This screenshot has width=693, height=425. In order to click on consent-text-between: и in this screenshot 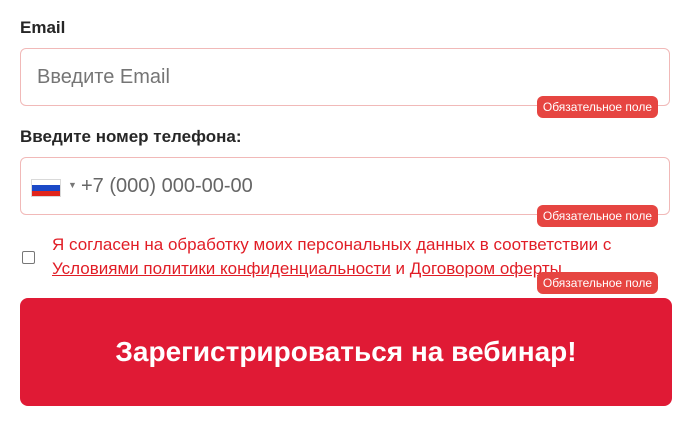, I will do `click(400, 268)`.